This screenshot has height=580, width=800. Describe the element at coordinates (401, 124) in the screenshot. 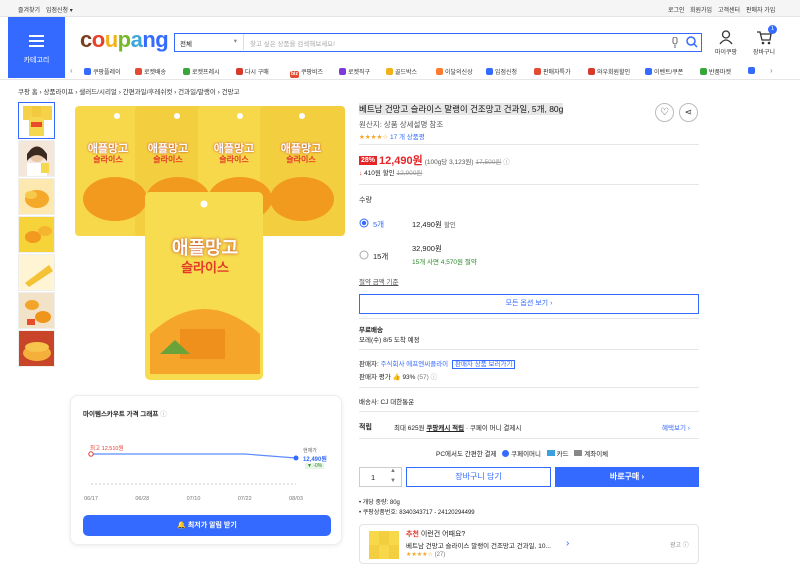

I see `origin-text: 원산지: 상품 상세설명 참조` at that location.